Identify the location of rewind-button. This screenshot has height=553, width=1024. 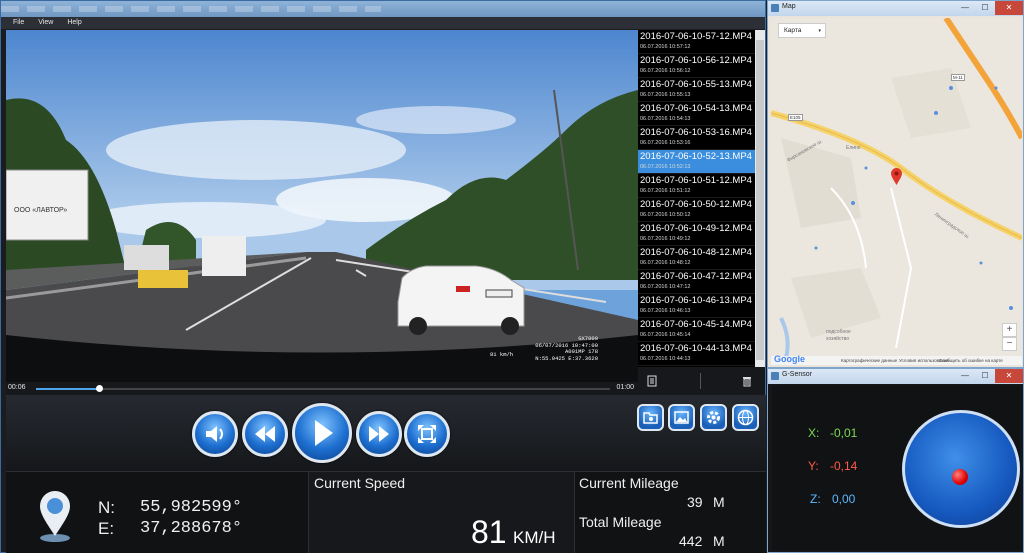
(265, 434).